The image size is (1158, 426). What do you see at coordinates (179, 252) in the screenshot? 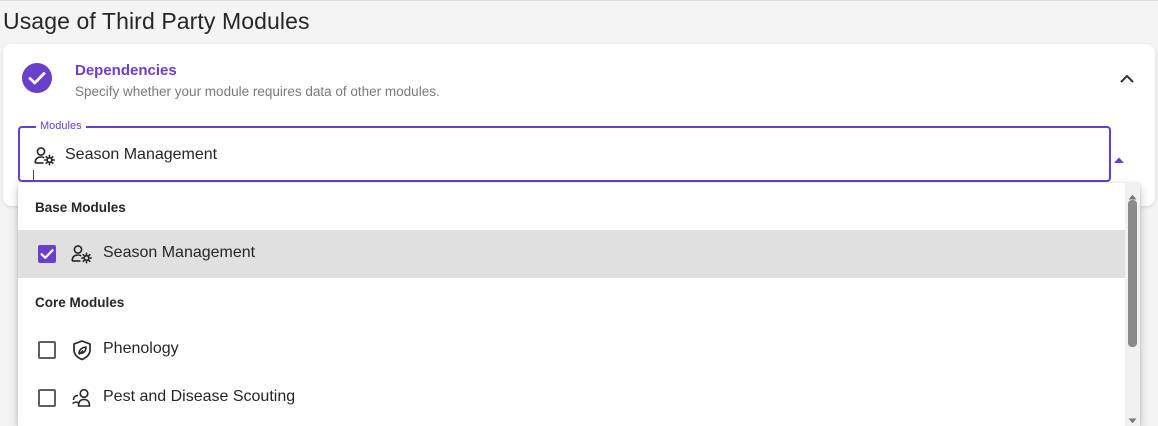
I see `option-label: Season Management` at bounding box center [179, 252].